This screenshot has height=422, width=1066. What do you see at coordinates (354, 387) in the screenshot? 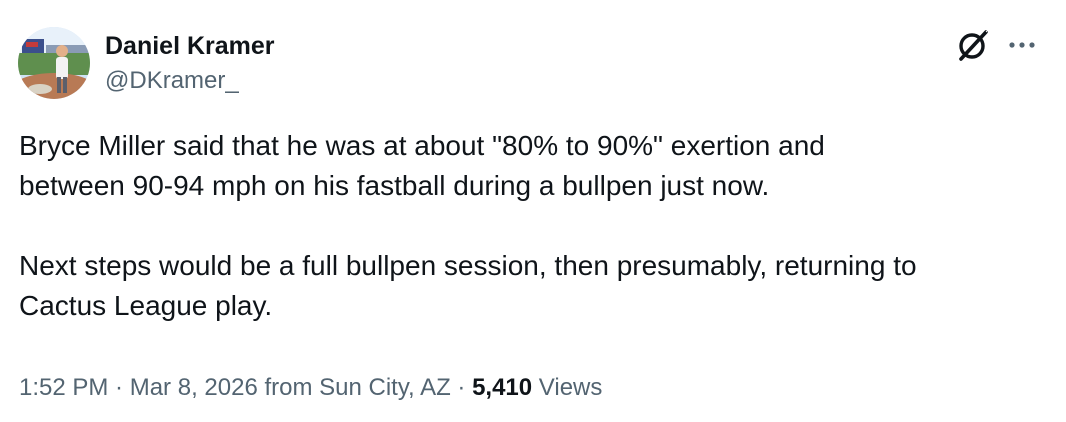
I see `tweet-location: from Sun City, AZ` at bounding box center [354, 387].